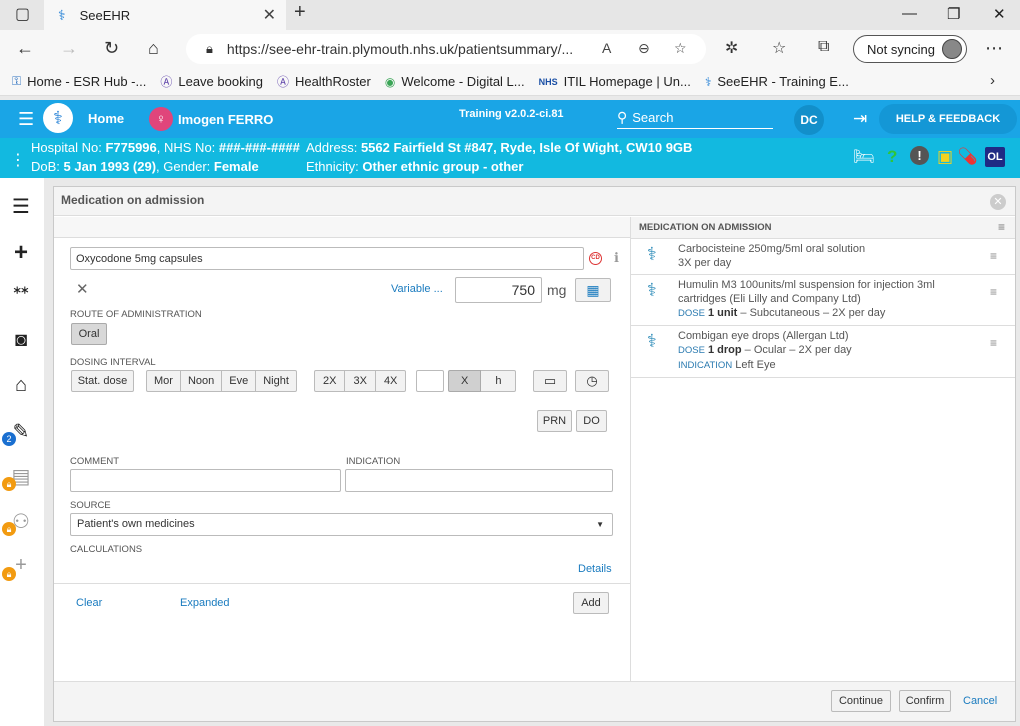 This screenshot has height=726, width=1020. What do you see at coordinates (992, 80) in the screenshot?
I see `chevron-right-icon: ›` at bounding box center [992, 80].